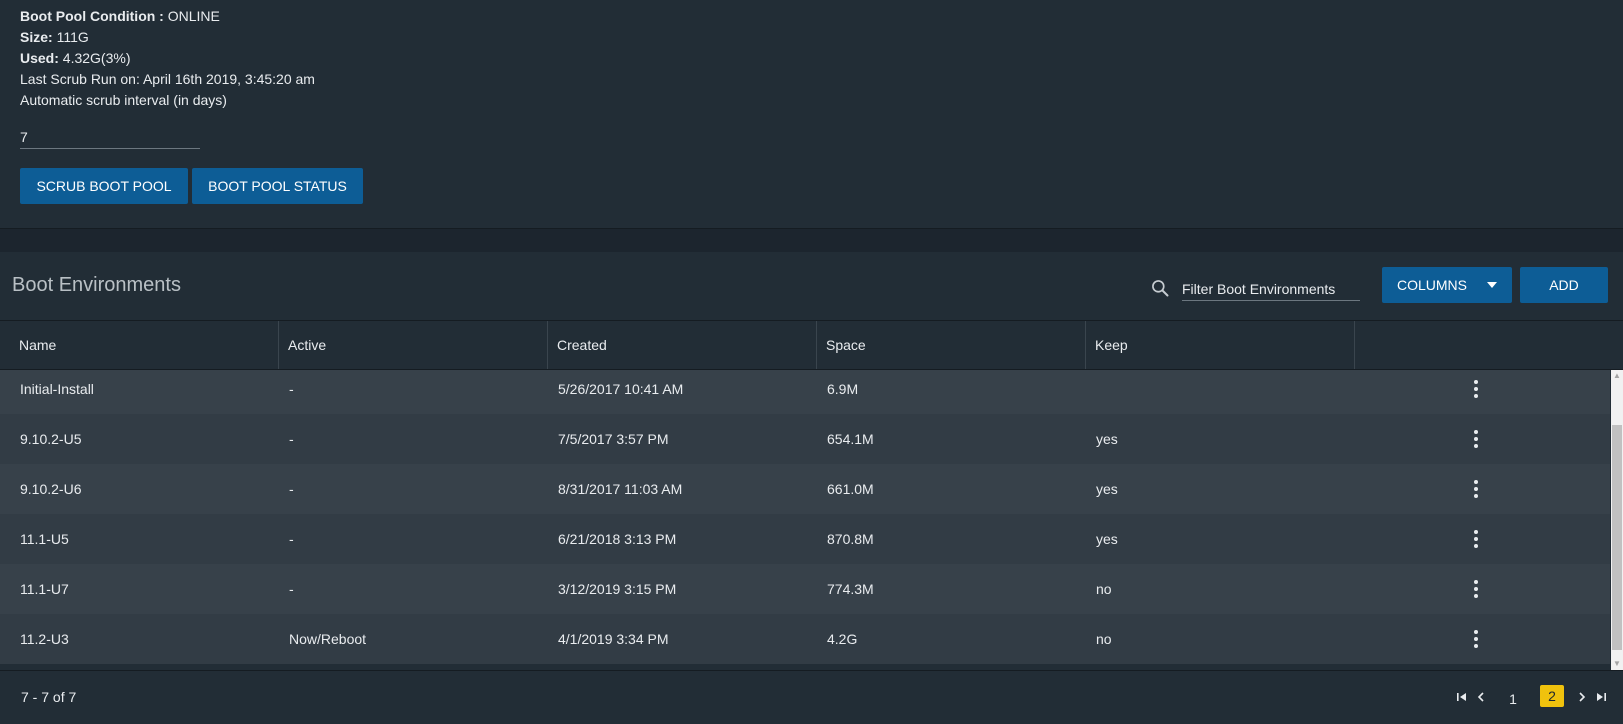  I want to click on pool-used-value: 4.32G(3%), so click(96, 58).